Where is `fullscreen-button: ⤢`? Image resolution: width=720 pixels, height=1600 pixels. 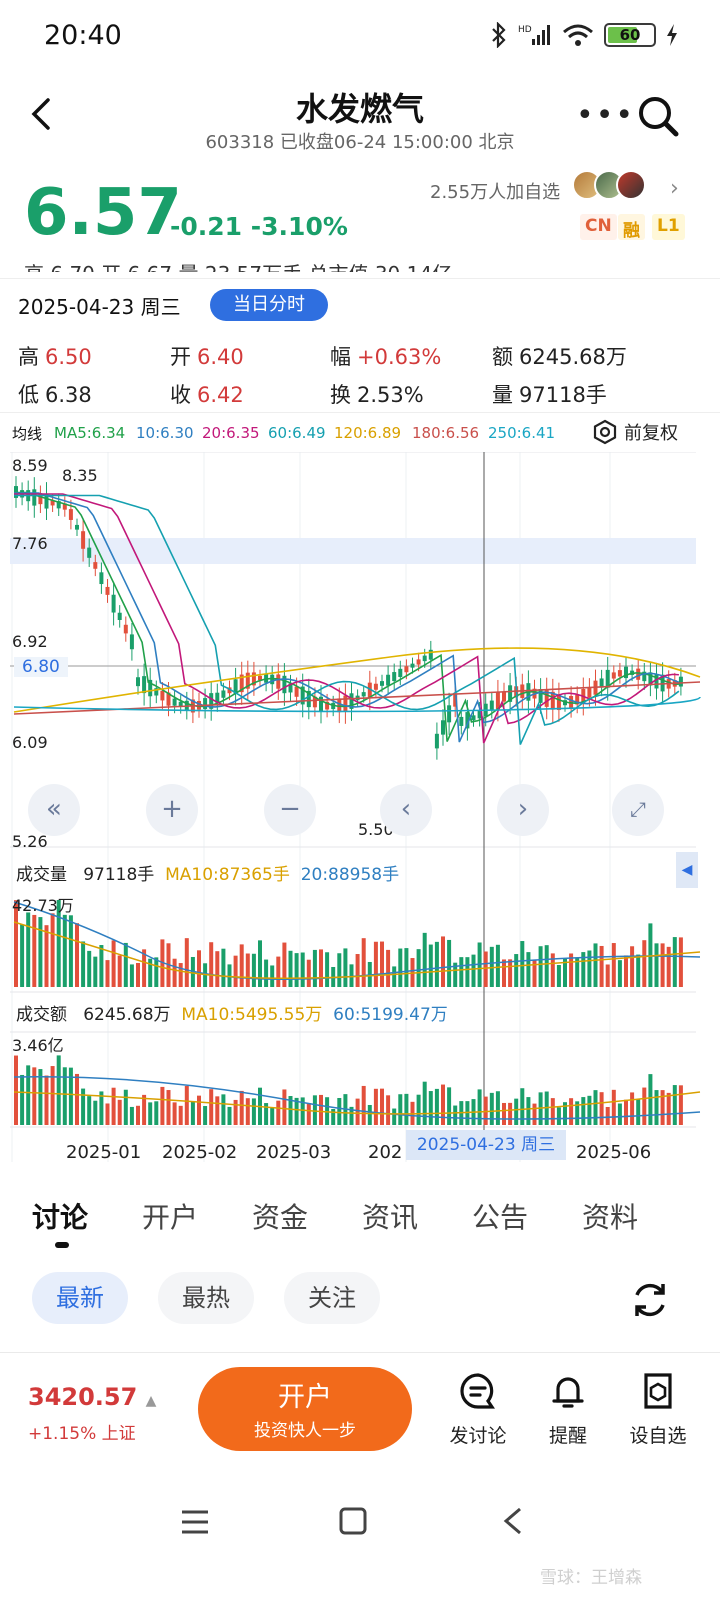 fullscreen-button: ⤢ is located at coordinates (638, 810).